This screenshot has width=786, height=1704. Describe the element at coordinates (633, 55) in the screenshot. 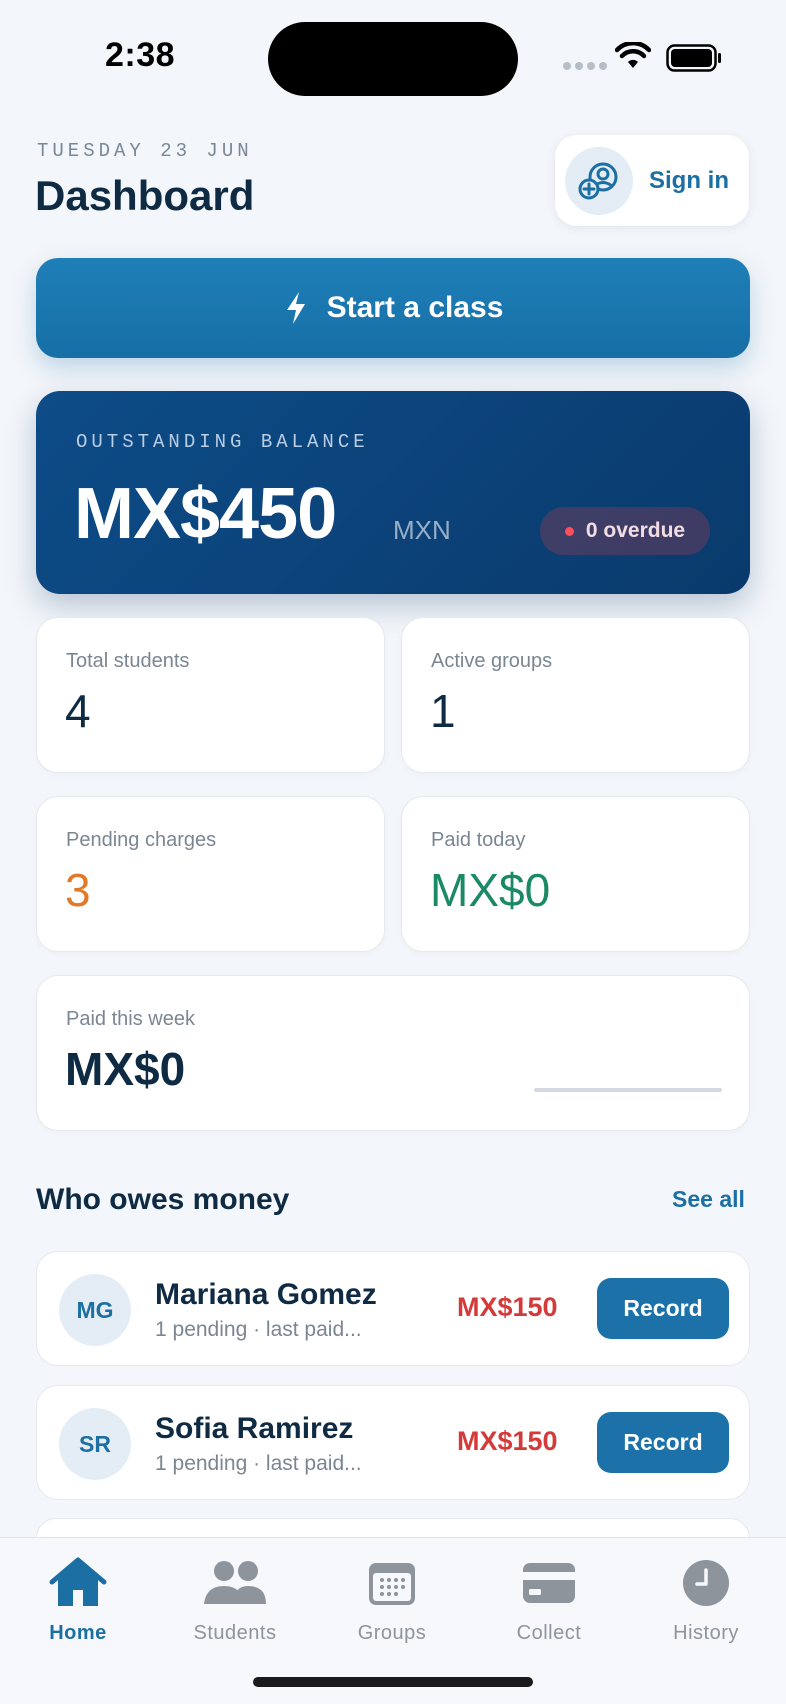

I see `wifi-icon` at that location.